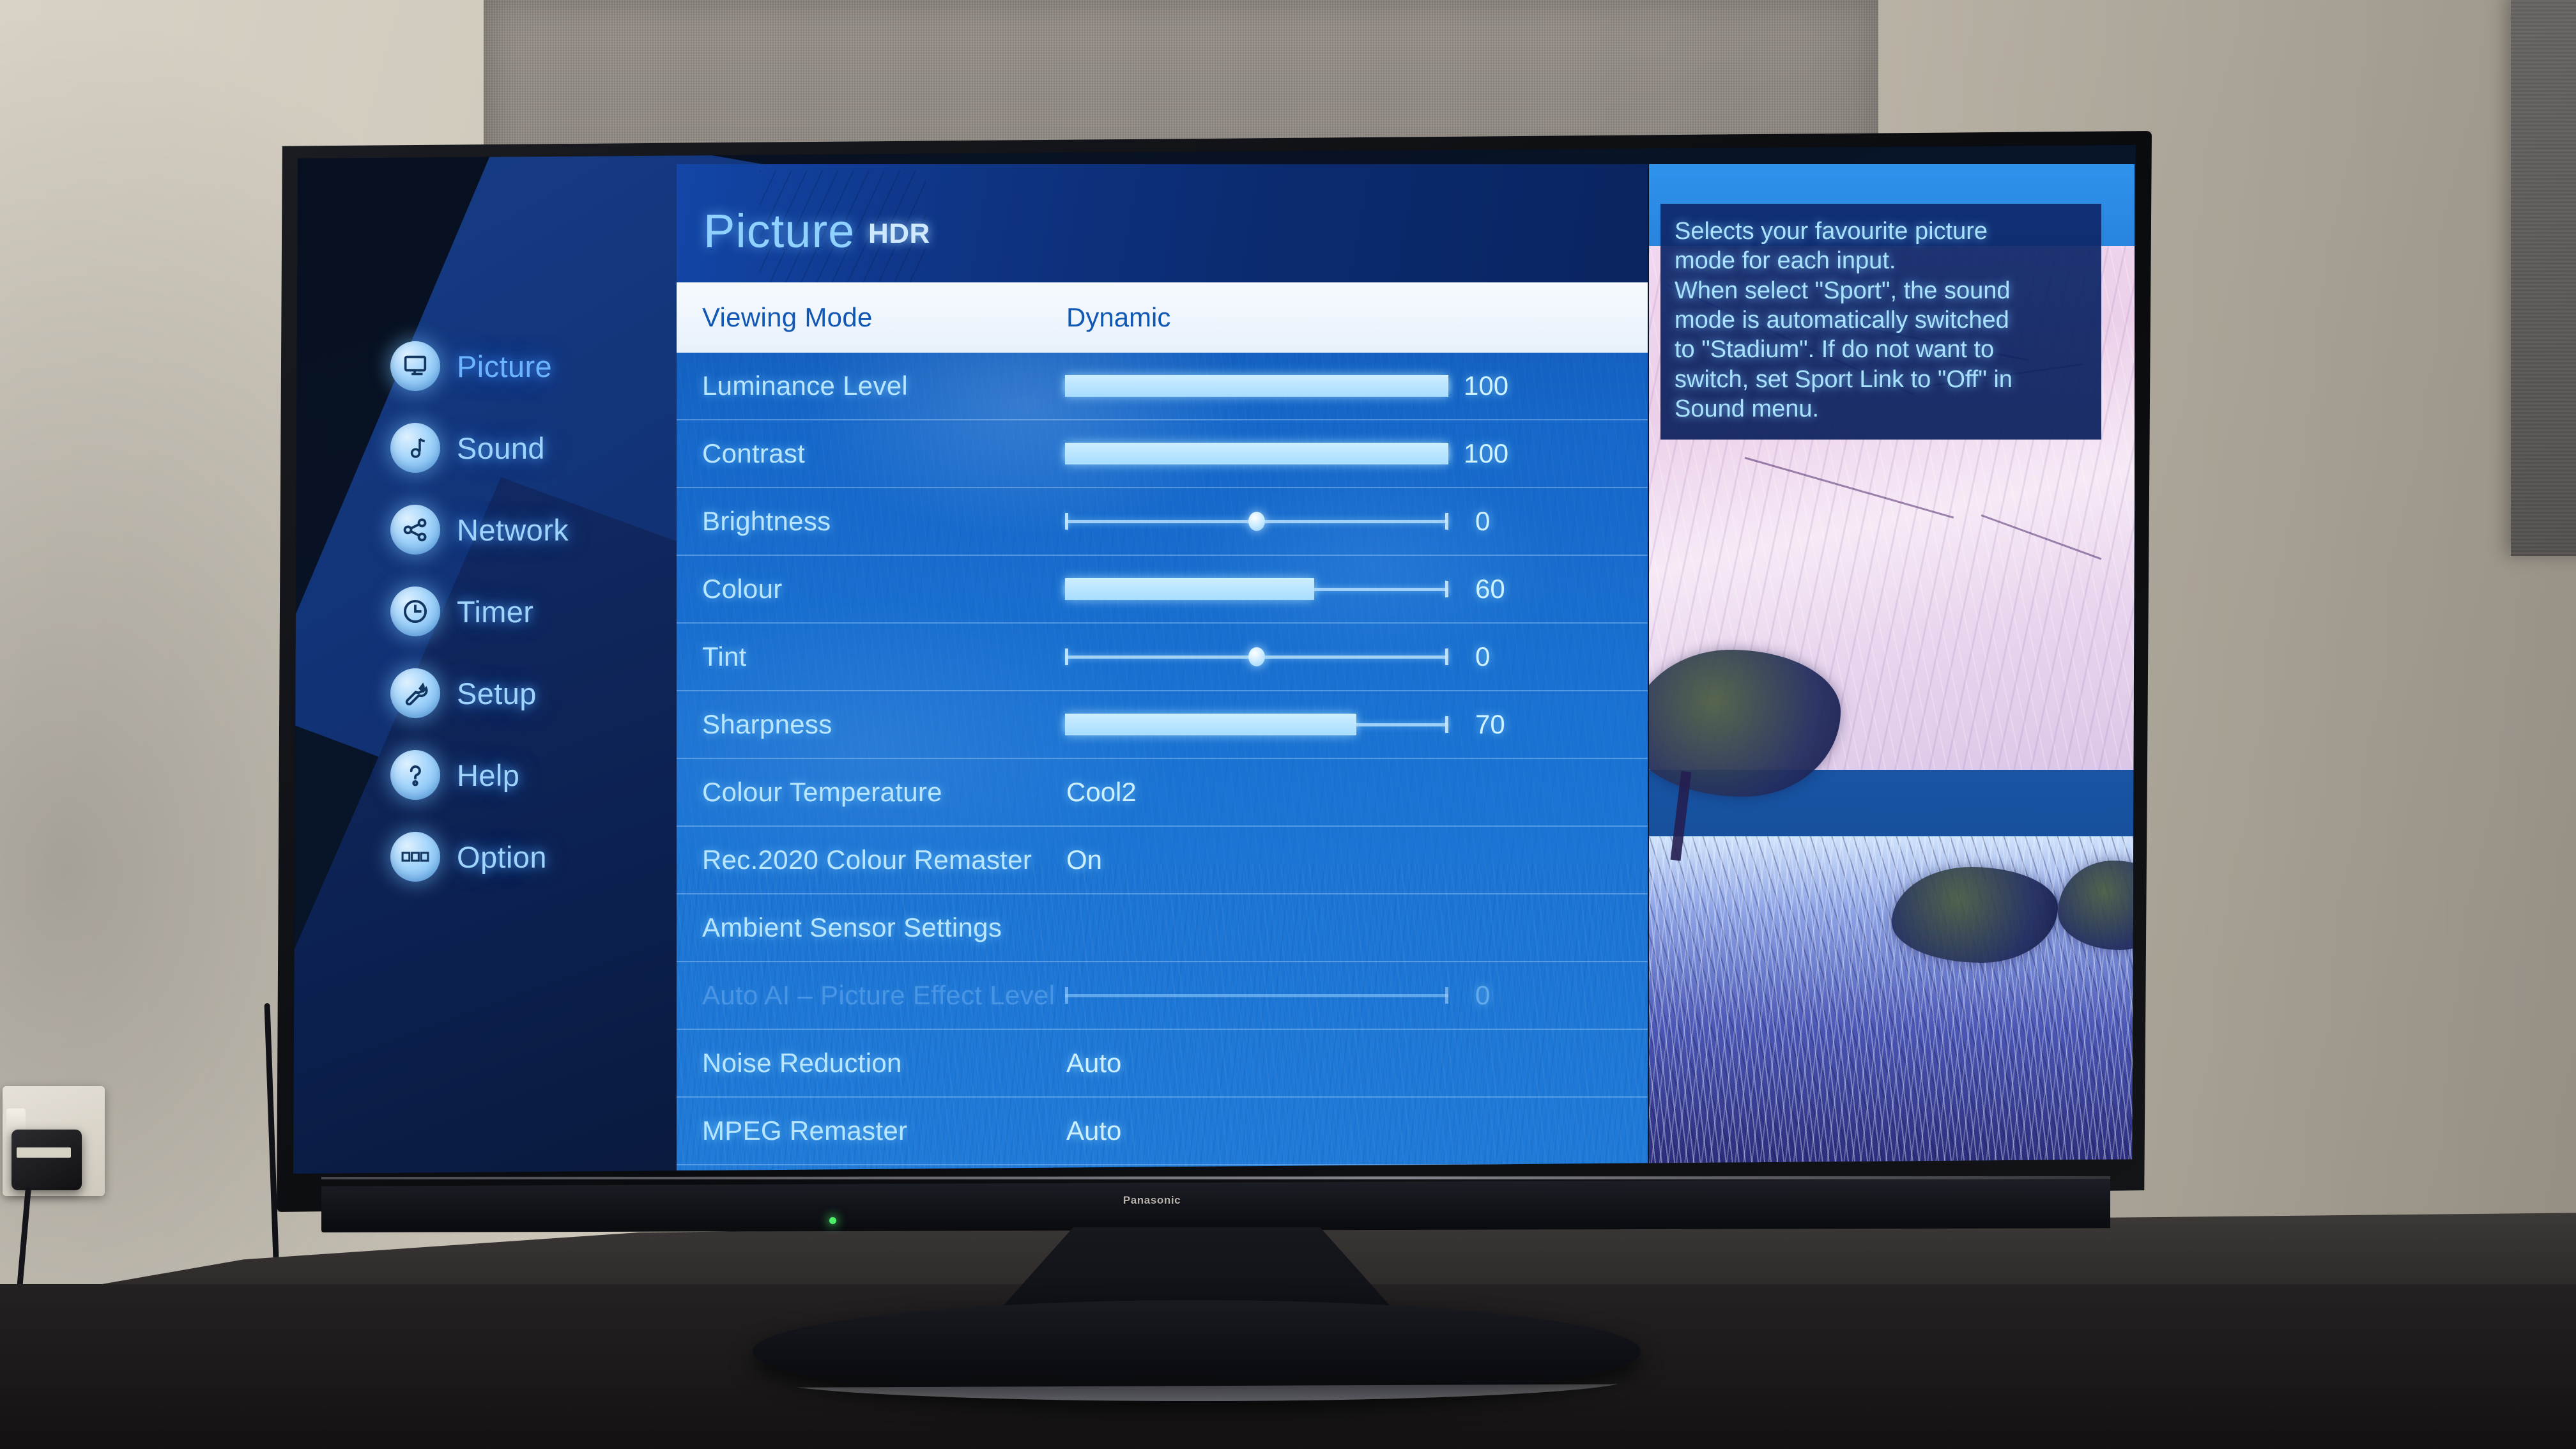 The height and width of the screenshot is (1449, 2576). I want to click on tooltip-line: mode for each input., so click(1785, 261).